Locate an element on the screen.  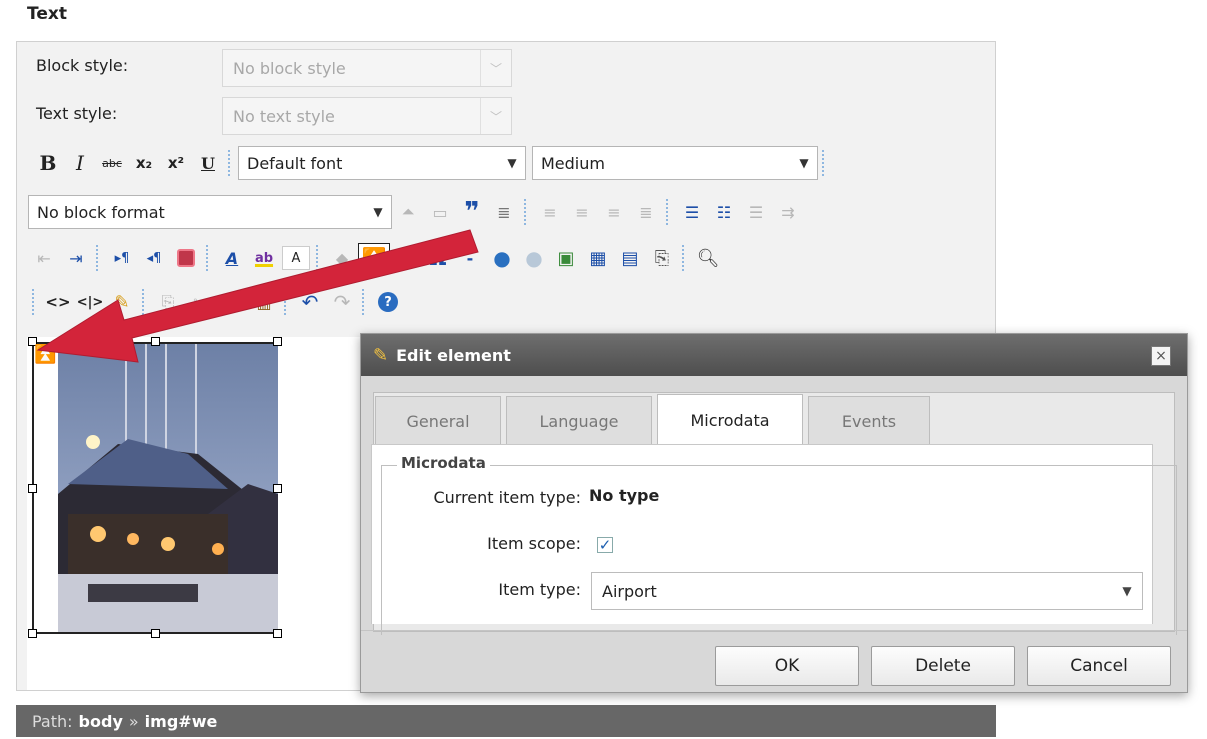
dialog-title-bar: ✎ Edit element is located at coordinates (774, 355).